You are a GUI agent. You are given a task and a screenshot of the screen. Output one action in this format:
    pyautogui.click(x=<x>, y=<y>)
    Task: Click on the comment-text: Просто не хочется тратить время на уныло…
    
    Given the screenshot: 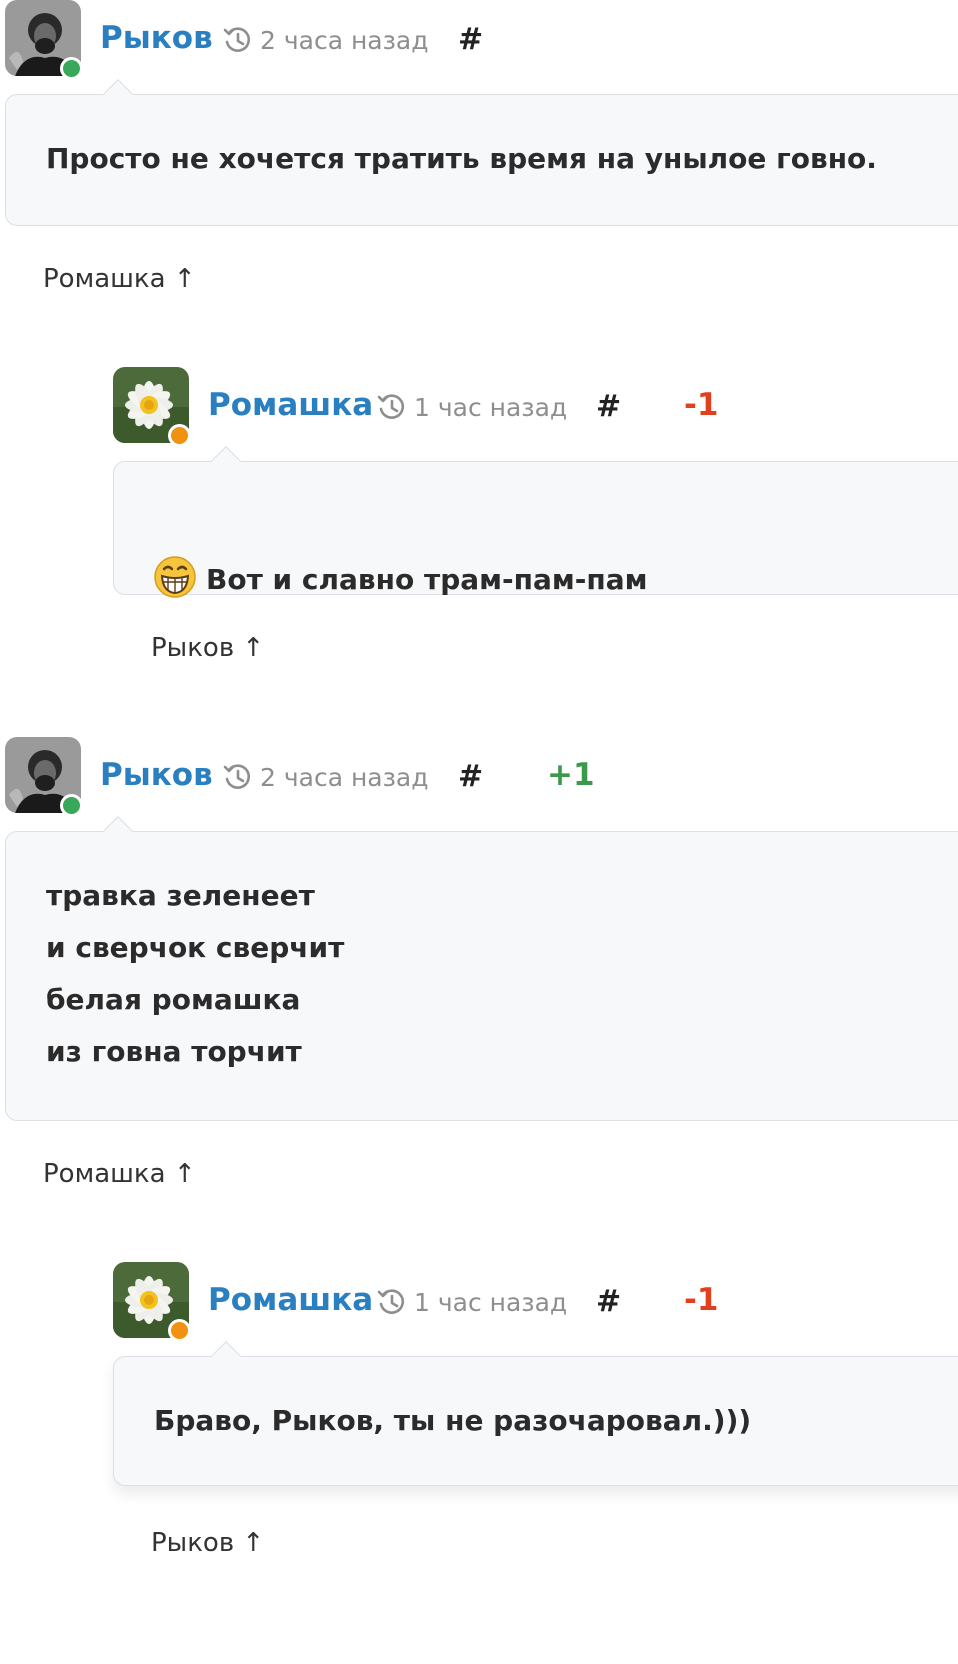 What is the action you would take?
    pyautogui.click(x=461, y=158)
    